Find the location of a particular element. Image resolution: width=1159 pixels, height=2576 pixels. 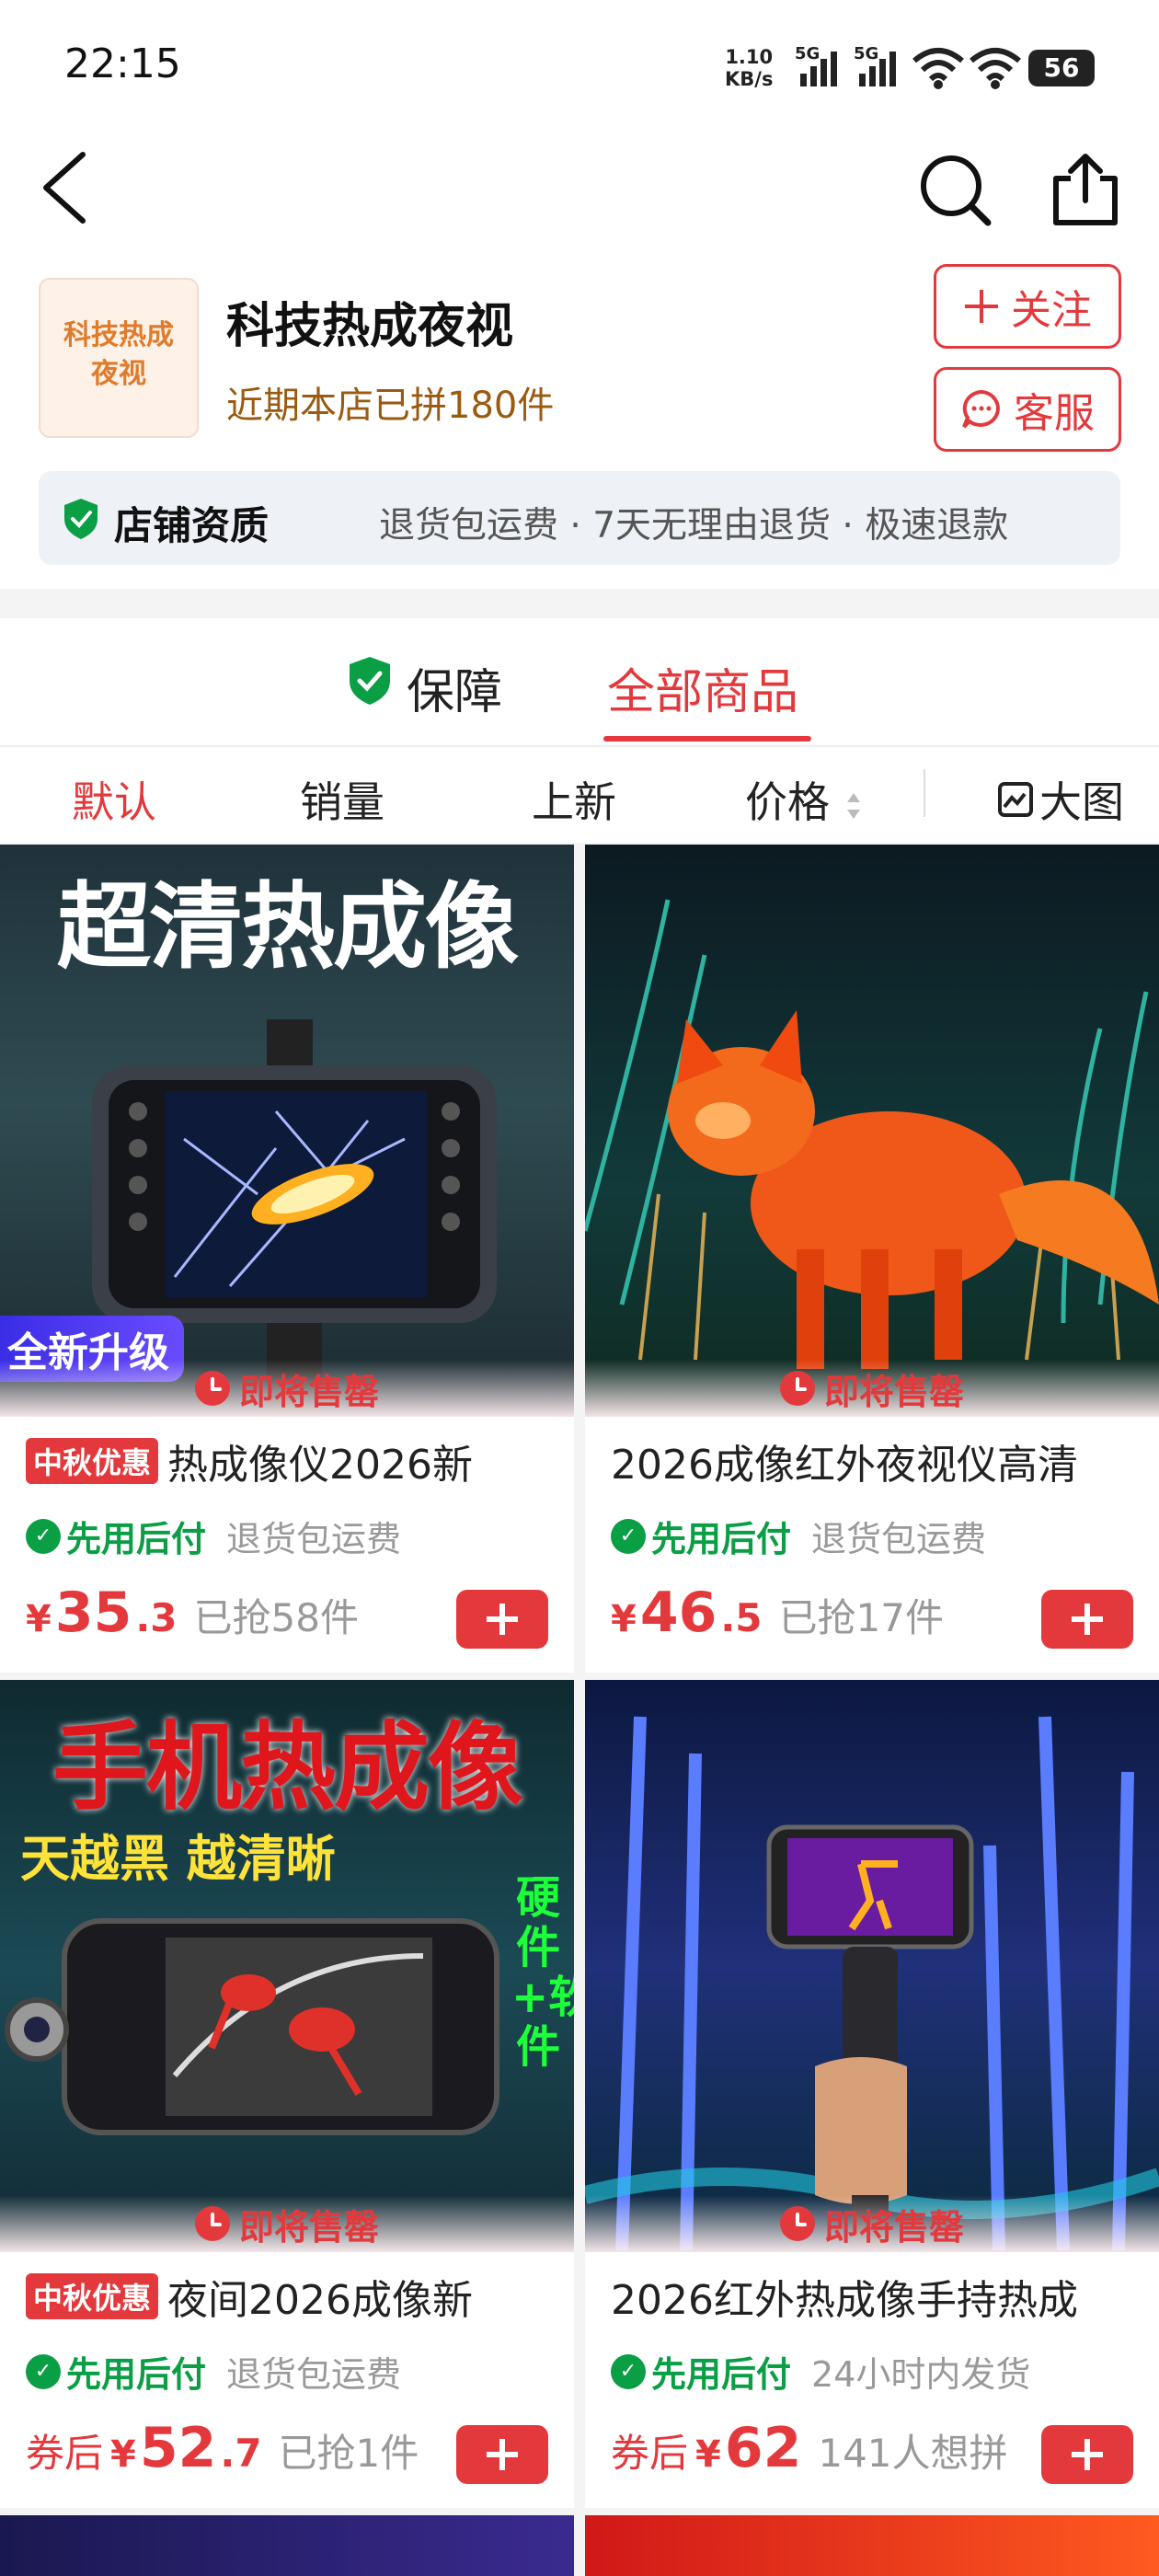

thermal-gimbal-illustration is located at coordinates (872, 1984).